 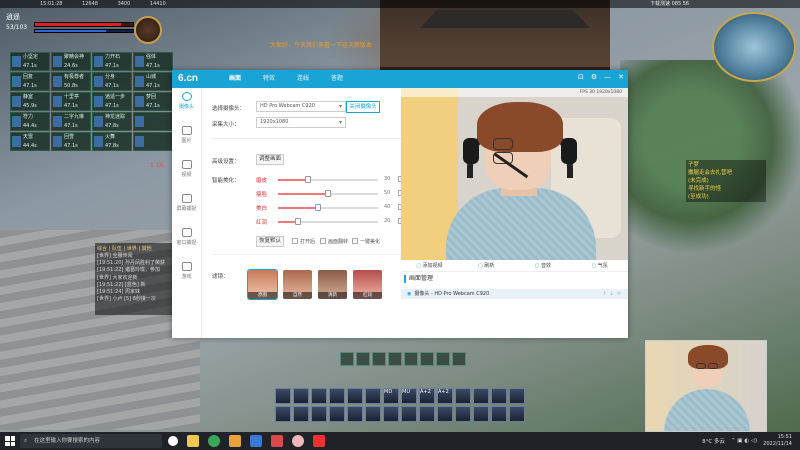 I want to click on quest-line: 子梦, so click(x=726, y=165).